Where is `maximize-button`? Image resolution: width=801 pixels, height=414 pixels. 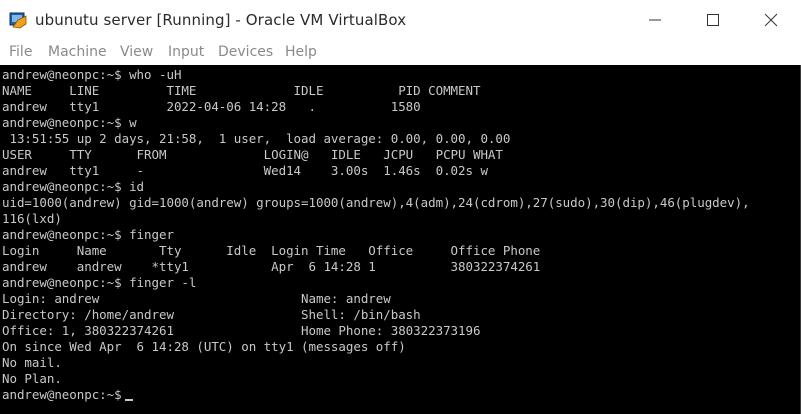
maximize-button is located at coordinates (713, 20).